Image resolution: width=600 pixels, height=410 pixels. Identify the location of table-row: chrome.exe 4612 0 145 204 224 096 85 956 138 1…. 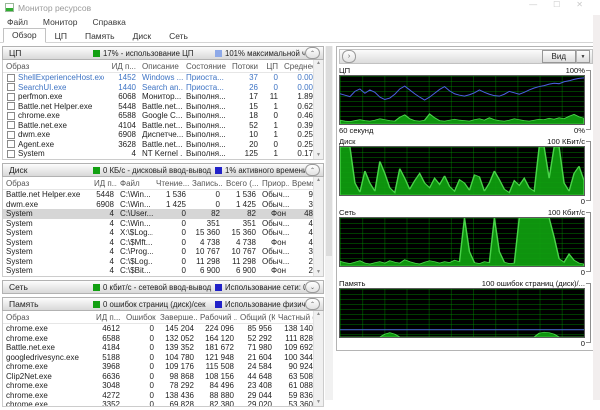
(158, 329).